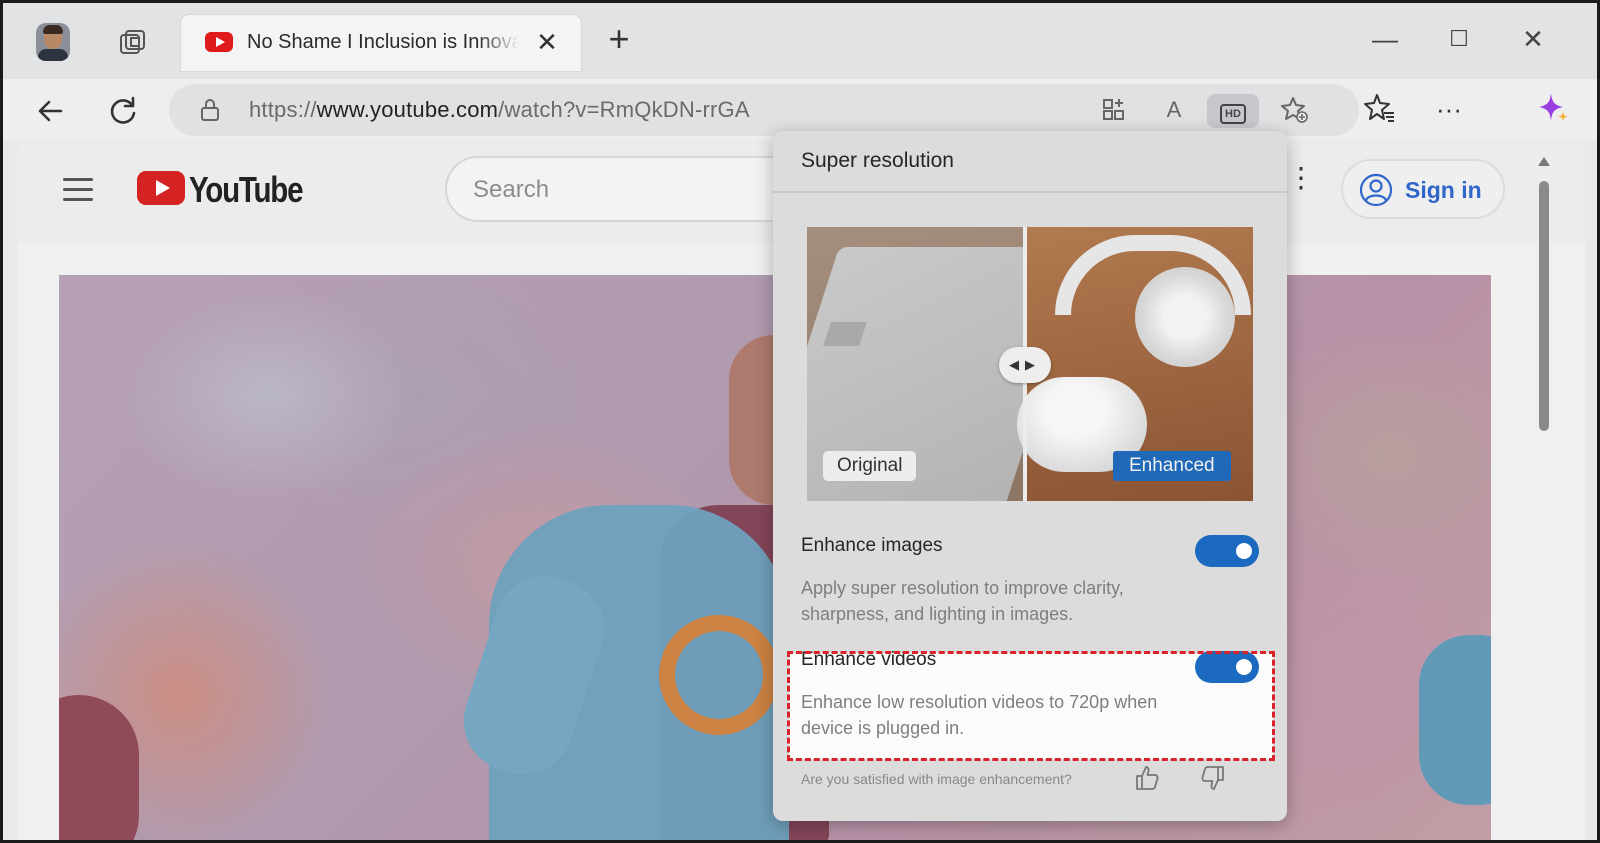 The height and width of the screenshot is (843, 1600). I want to click on comparison-preview: ◀▶ Original Enhanced, so click(1030, 364).